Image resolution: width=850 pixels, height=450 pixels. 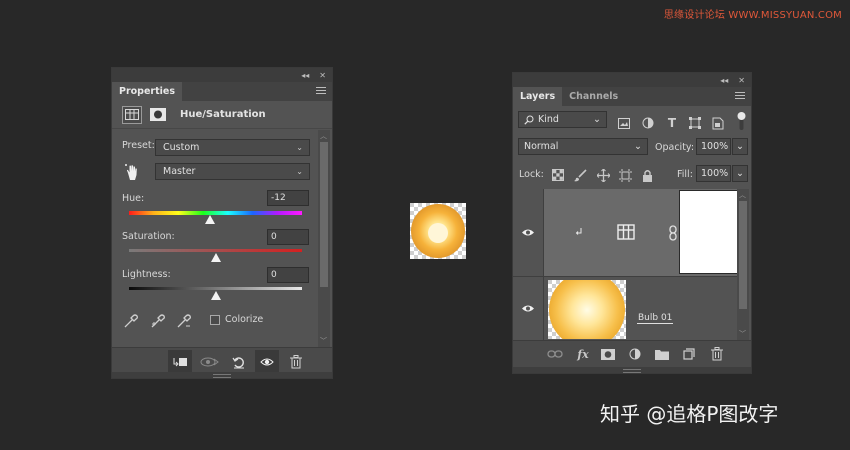 I want to click on fill-dropdown: ⌄, so click(x=740, y=173).